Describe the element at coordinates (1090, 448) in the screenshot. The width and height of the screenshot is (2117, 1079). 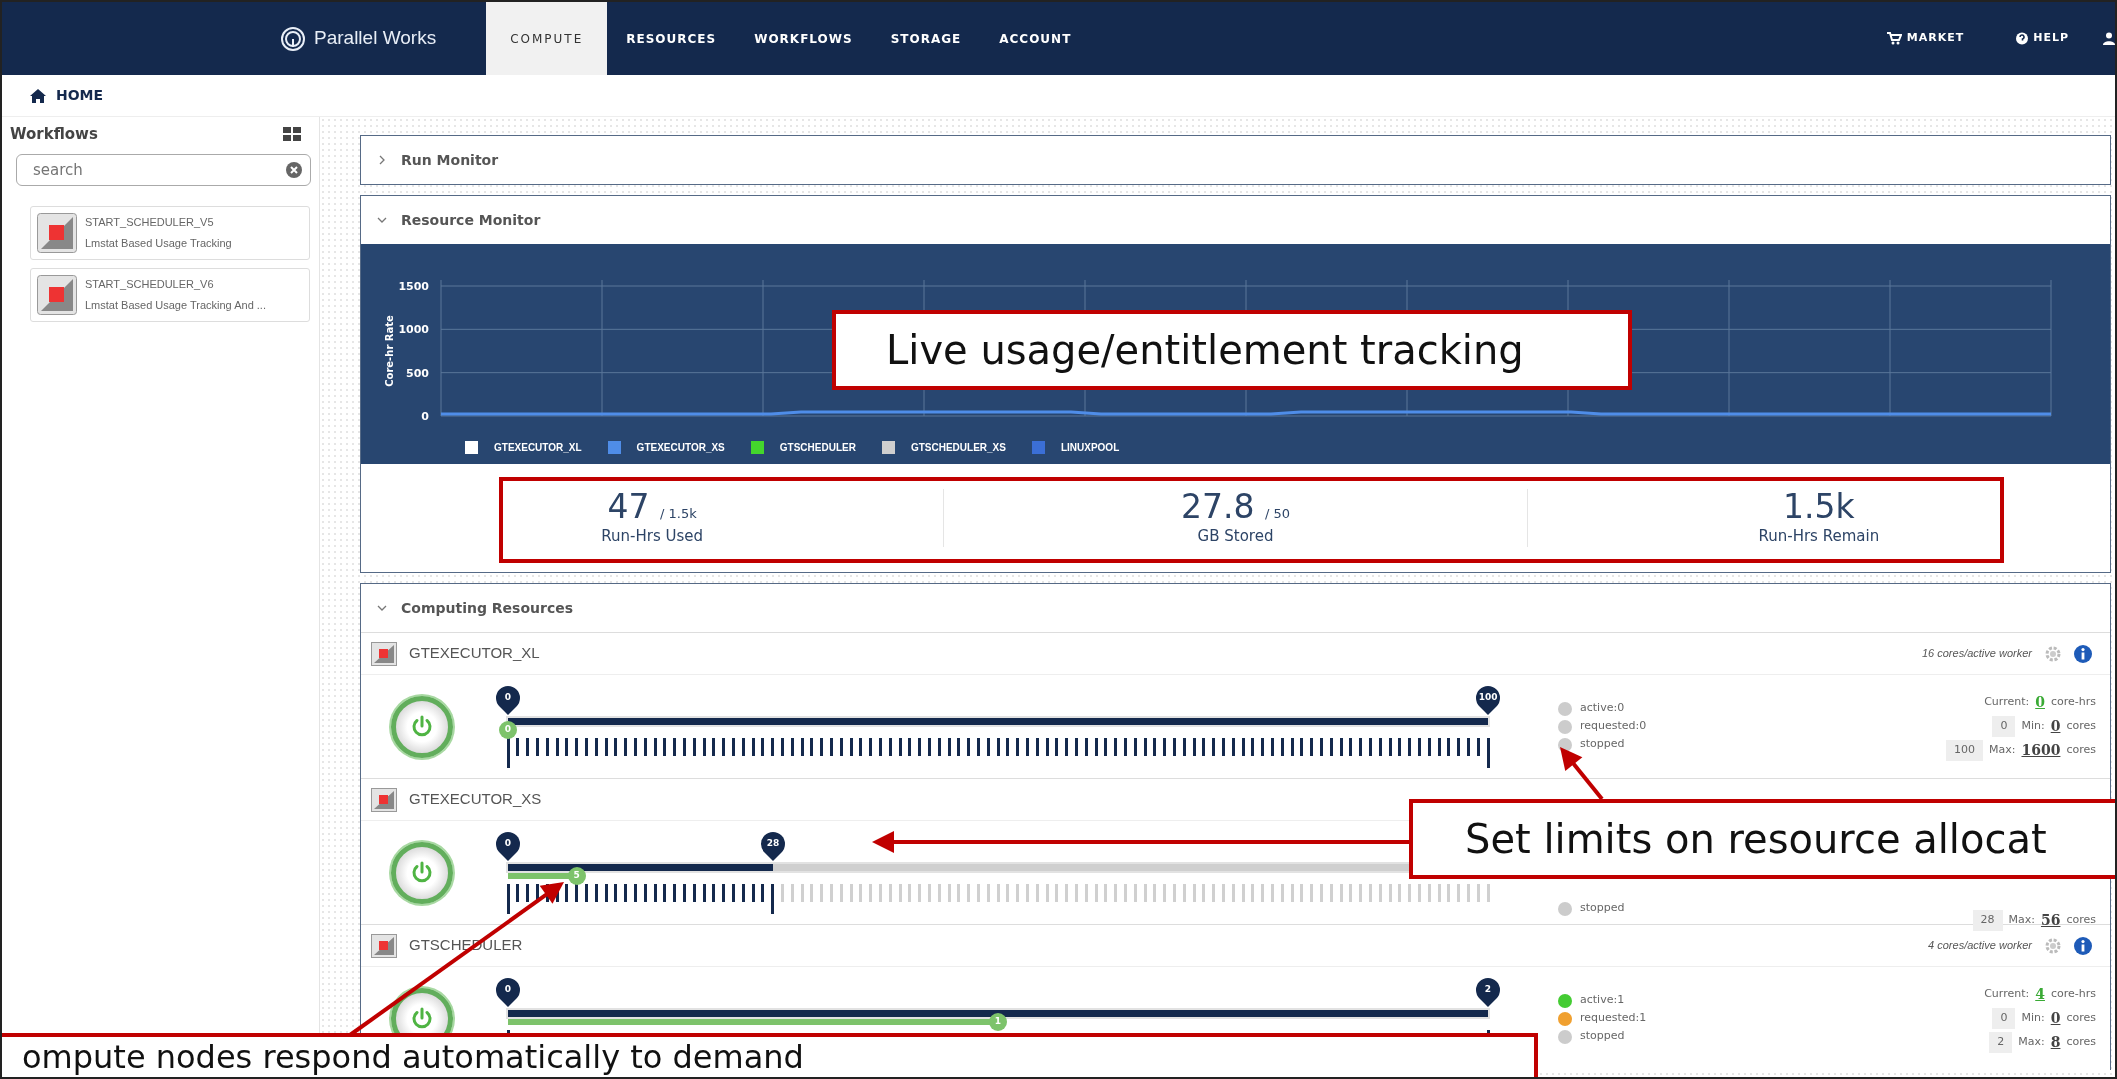
I see `legend-label: LINUXPOOL` at that location.